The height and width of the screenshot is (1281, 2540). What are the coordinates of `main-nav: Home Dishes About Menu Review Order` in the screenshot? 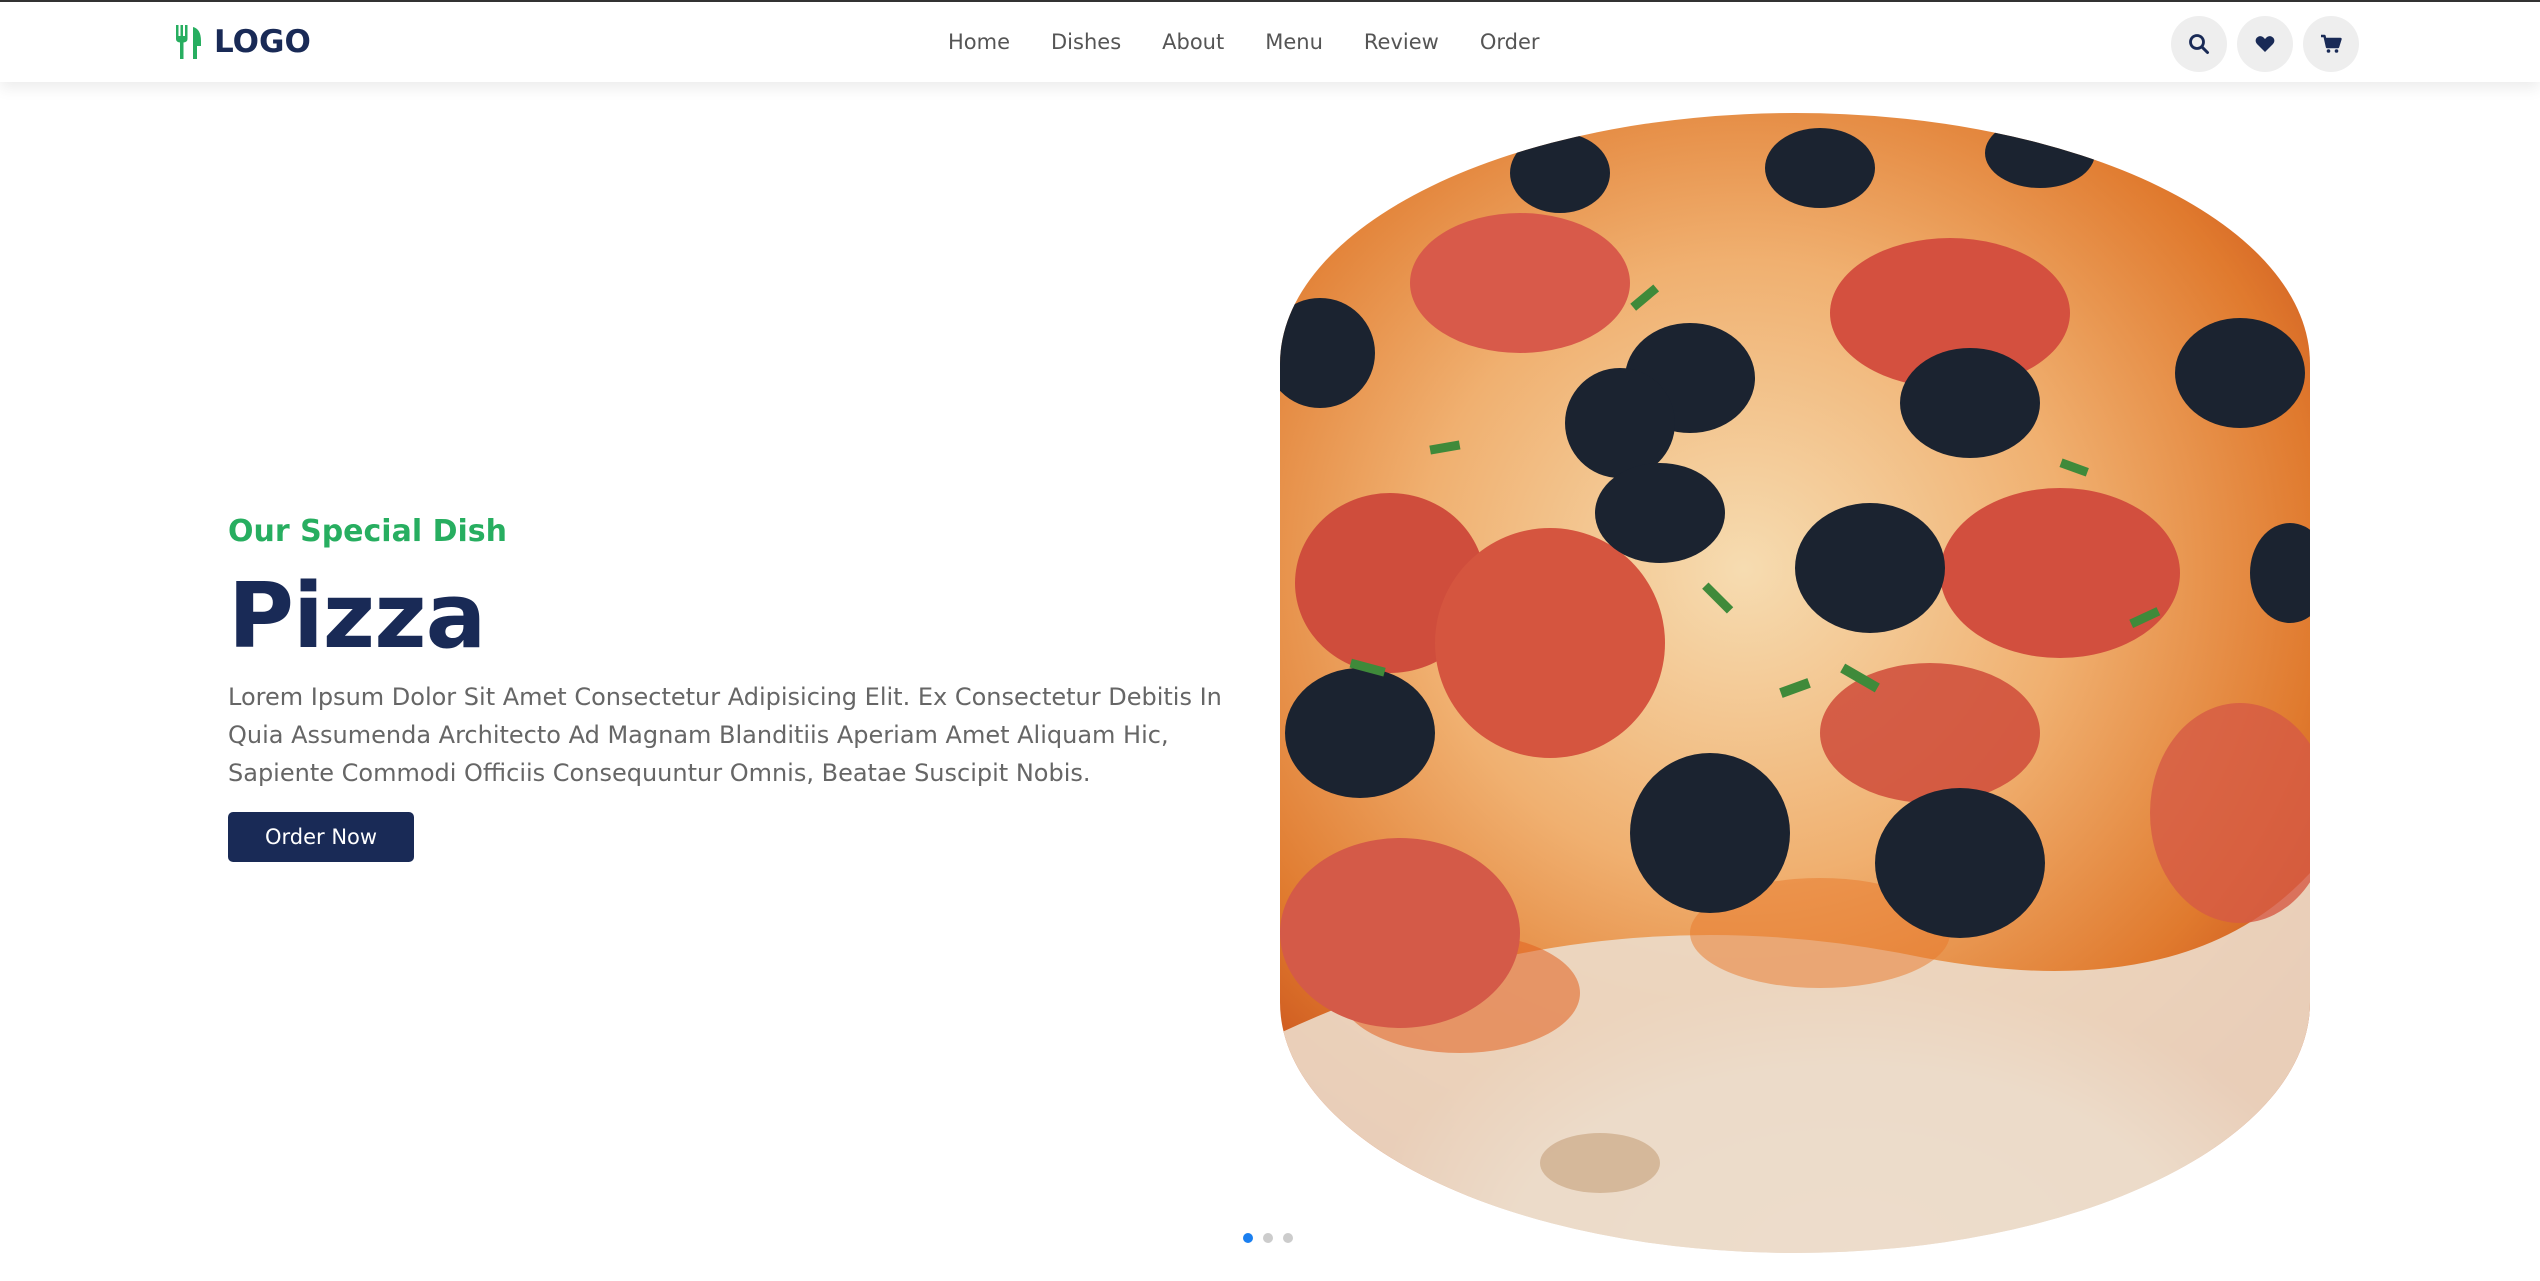 It's located at (1244, 42).